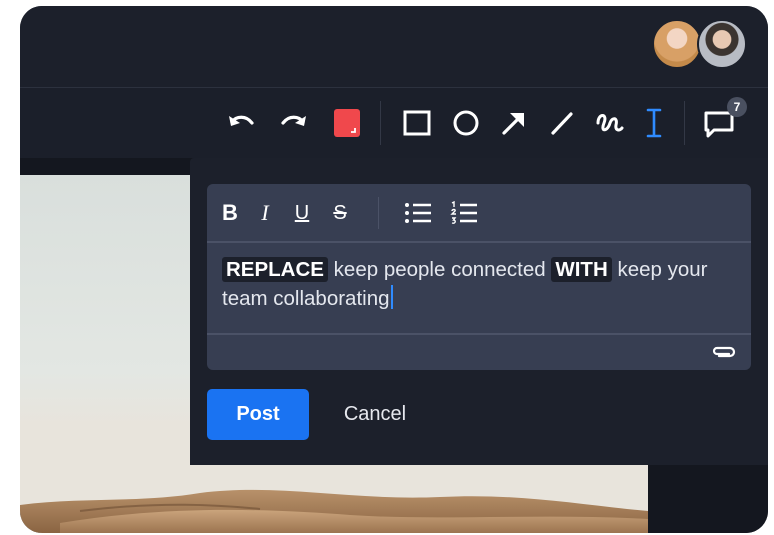 The height and width of the screenshot is (535, 774). What do you see at coordinates (418, 213) in the screenshot?
I see `bullet-list-icon` at bounding box center [418, 213].